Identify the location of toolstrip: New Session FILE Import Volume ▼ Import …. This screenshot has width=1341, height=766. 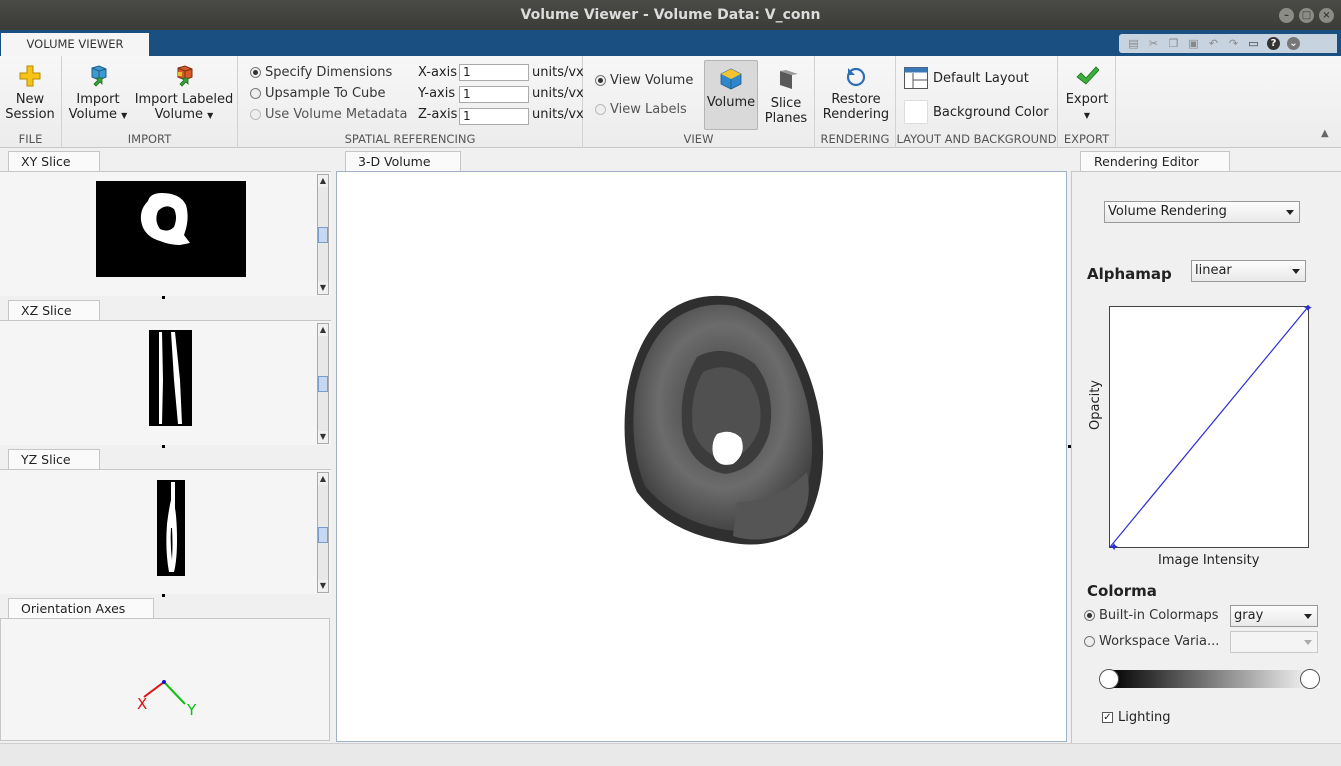
(670, 102).